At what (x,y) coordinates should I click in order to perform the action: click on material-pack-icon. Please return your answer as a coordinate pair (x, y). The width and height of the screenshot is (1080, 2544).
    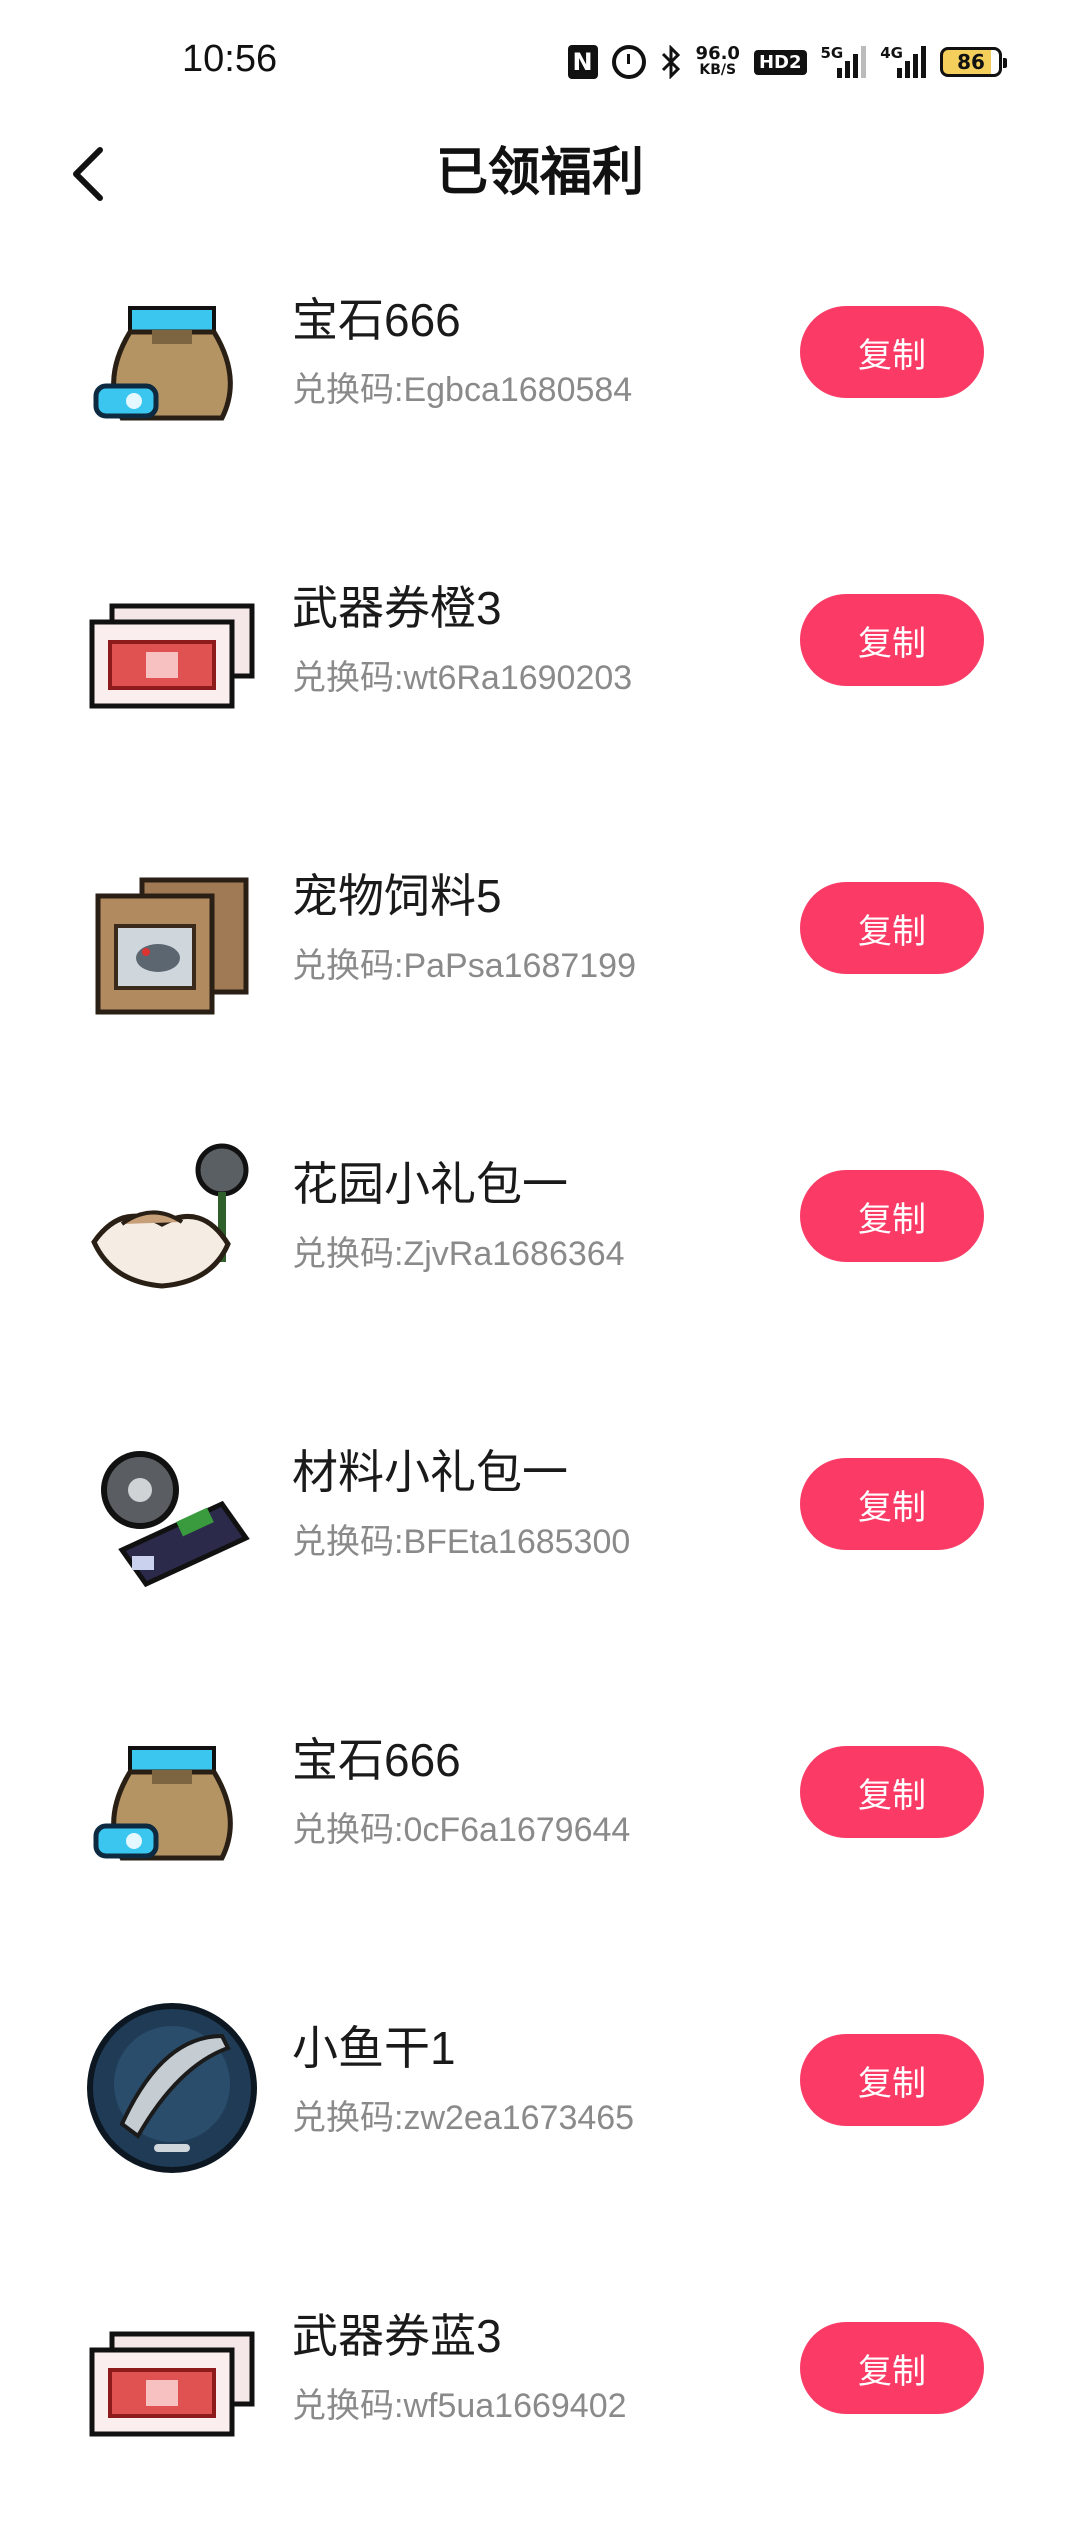
    Looking at the image, I should click on (172, 1510).